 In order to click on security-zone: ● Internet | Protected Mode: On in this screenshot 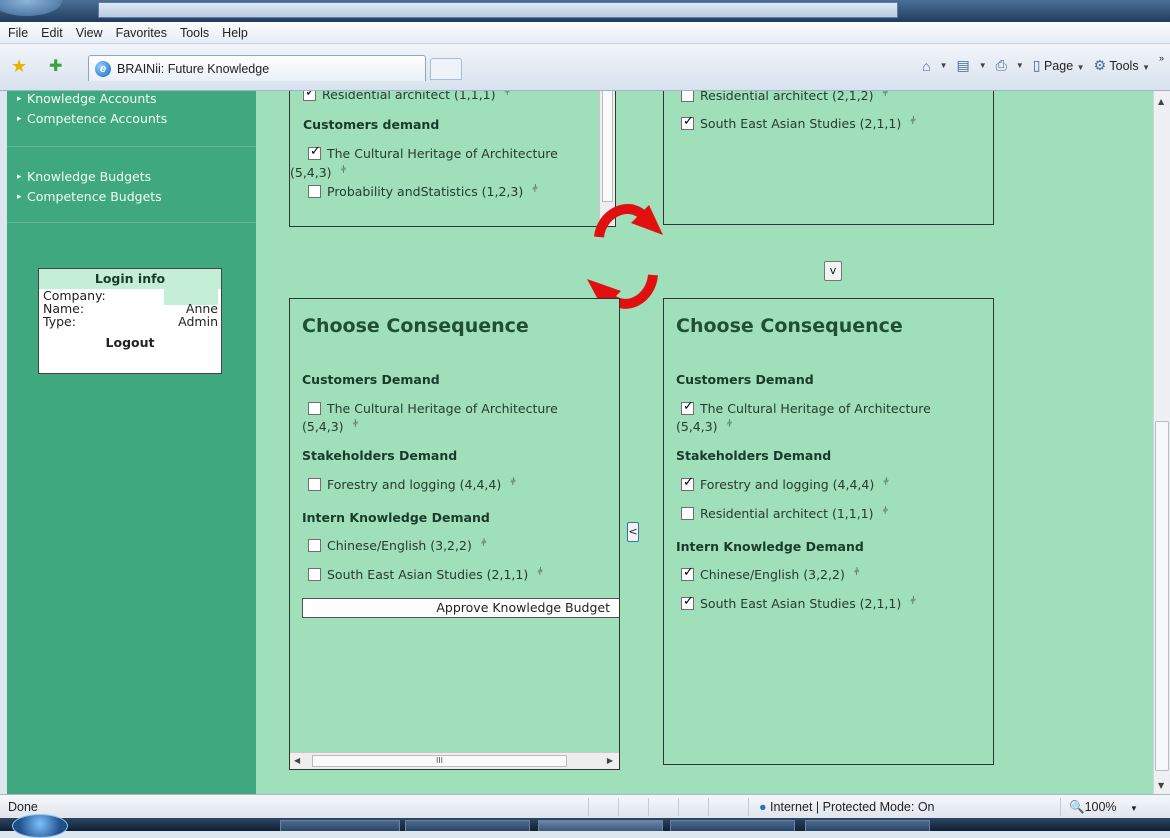, I will do `click(868, 807)`.